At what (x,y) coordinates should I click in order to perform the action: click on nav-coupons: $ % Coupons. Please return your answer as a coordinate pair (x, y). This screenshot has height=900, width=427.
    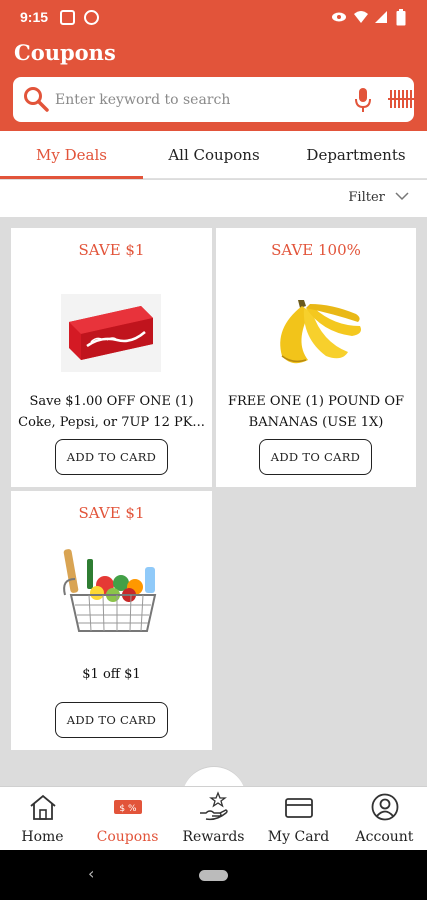
    Looking at the image, I should click on (127, 819).